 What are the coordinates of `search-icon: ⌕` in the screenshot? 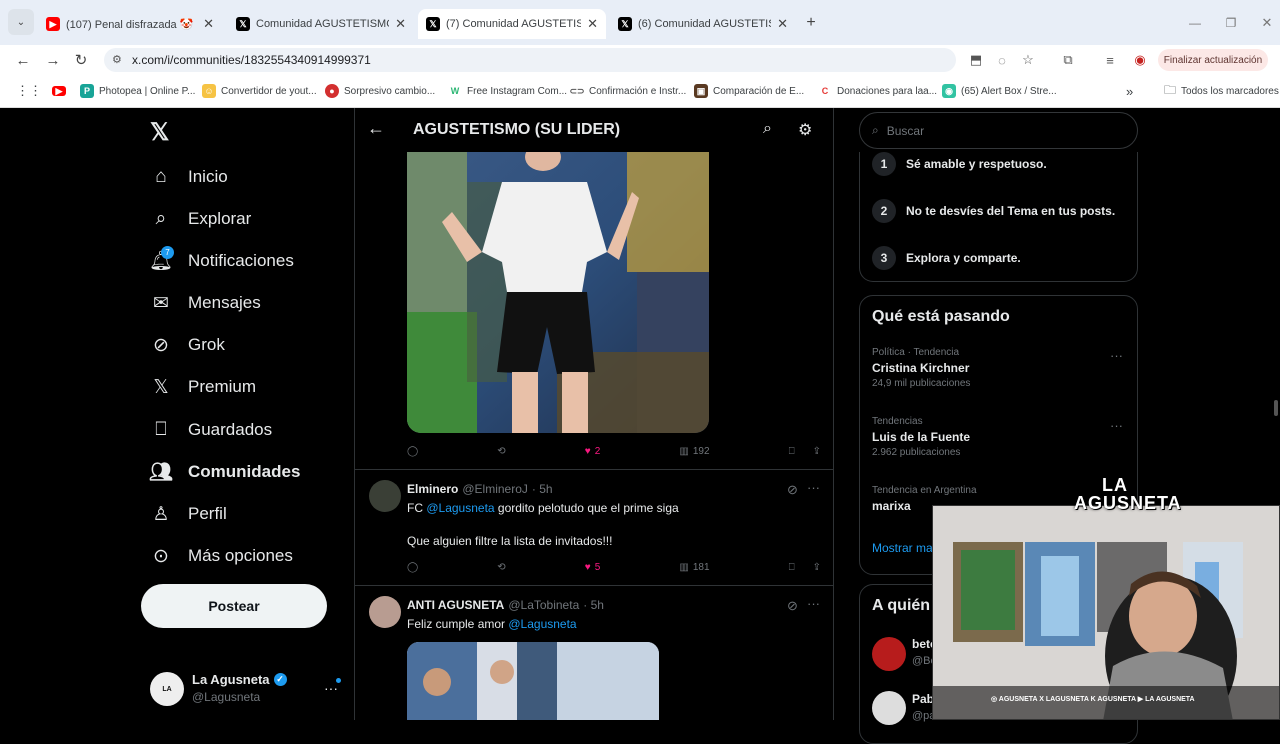 It's located at (767, 129).